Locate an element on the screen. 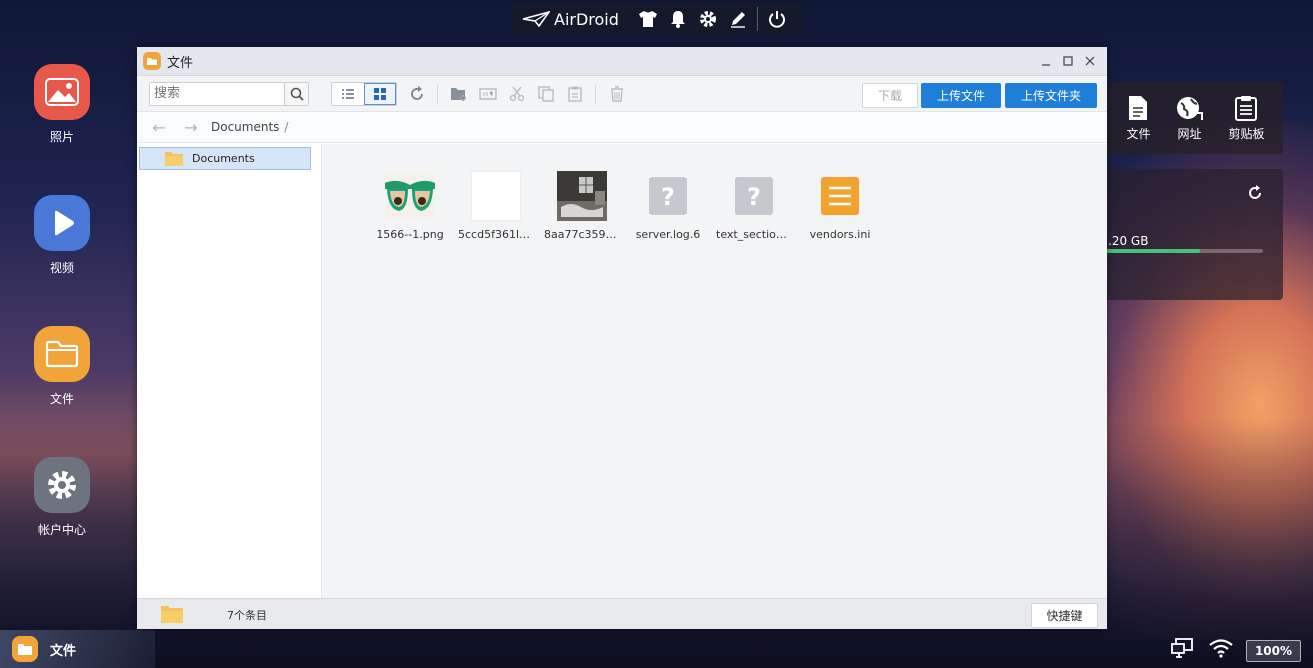 The width and height of the screenshot is (1313, 668). upload-folder-button: 上传文件夹 is located at coordinates (1051, 95).